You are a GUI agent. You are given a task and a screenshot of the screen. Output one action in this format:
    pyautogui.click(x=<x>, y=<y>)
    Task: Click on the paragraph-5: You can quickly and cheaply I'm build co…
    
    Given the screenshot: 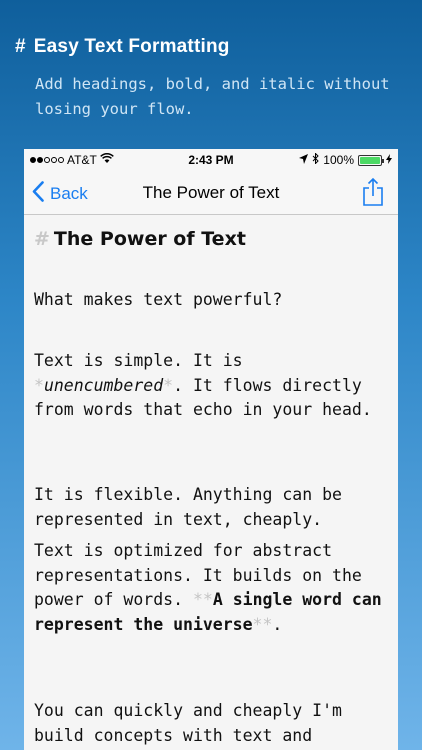 What is the action you would take?
    pyautogui.click(x=188, y=723)
    